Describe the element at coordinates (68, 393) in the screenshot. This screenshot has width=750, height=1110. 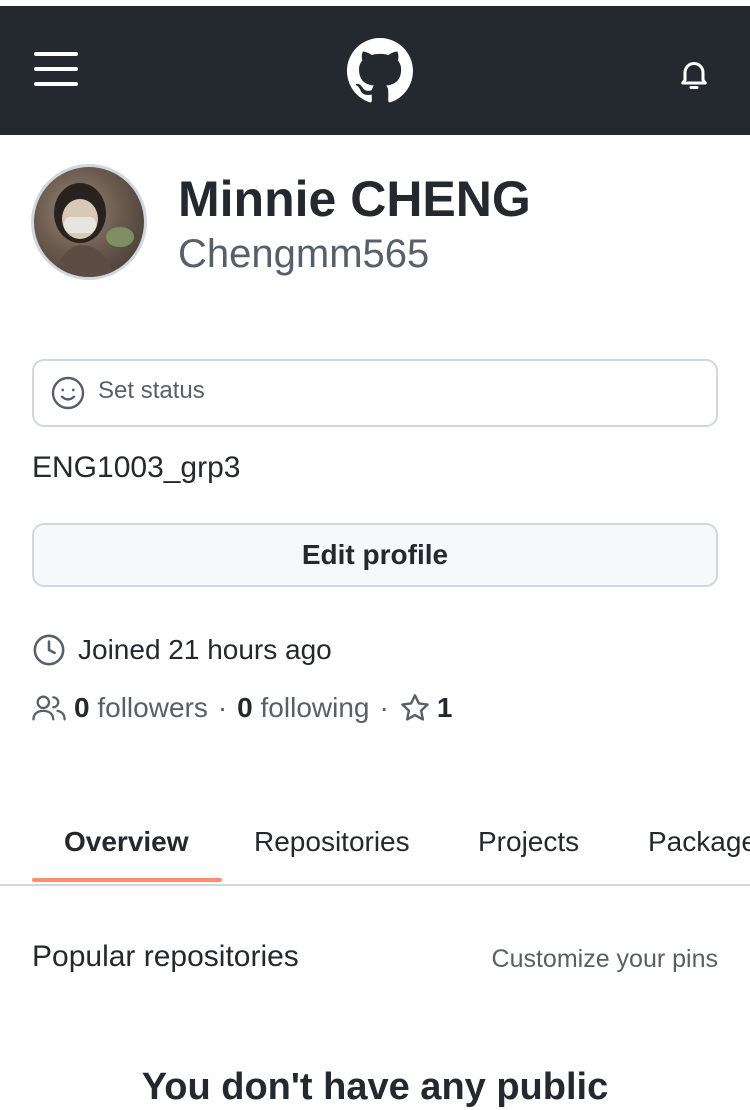
I see `smiley-icon` at that location.